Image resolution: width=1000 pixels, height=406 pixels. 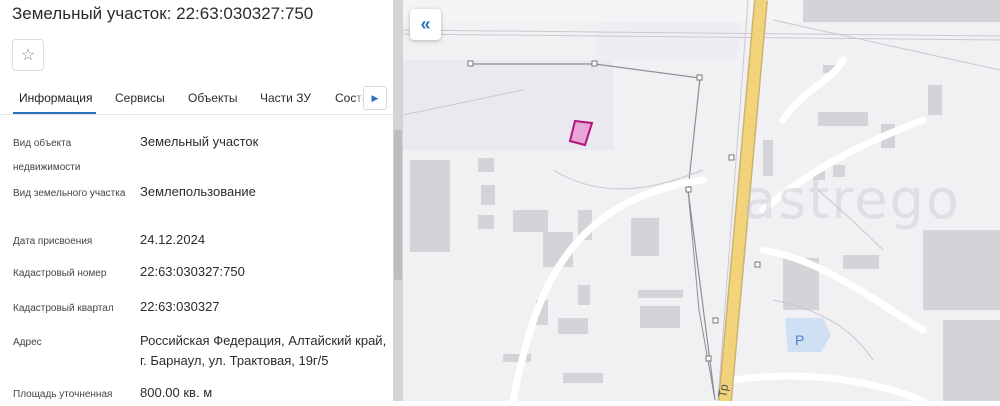 I want to click on chevron-right-icon: ▶, so click(x=375, y=97).